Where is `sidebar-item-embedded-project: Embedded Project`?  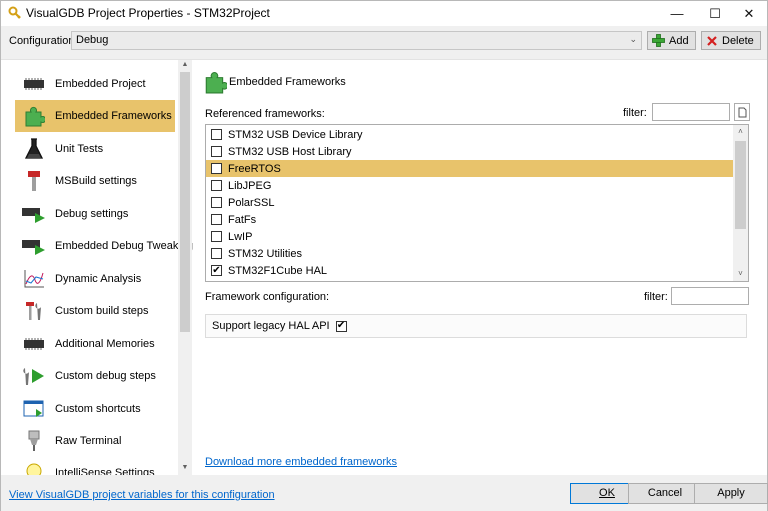
sidebar-item-embedded-project: Embedded Project is located at coordinates (95, 84).